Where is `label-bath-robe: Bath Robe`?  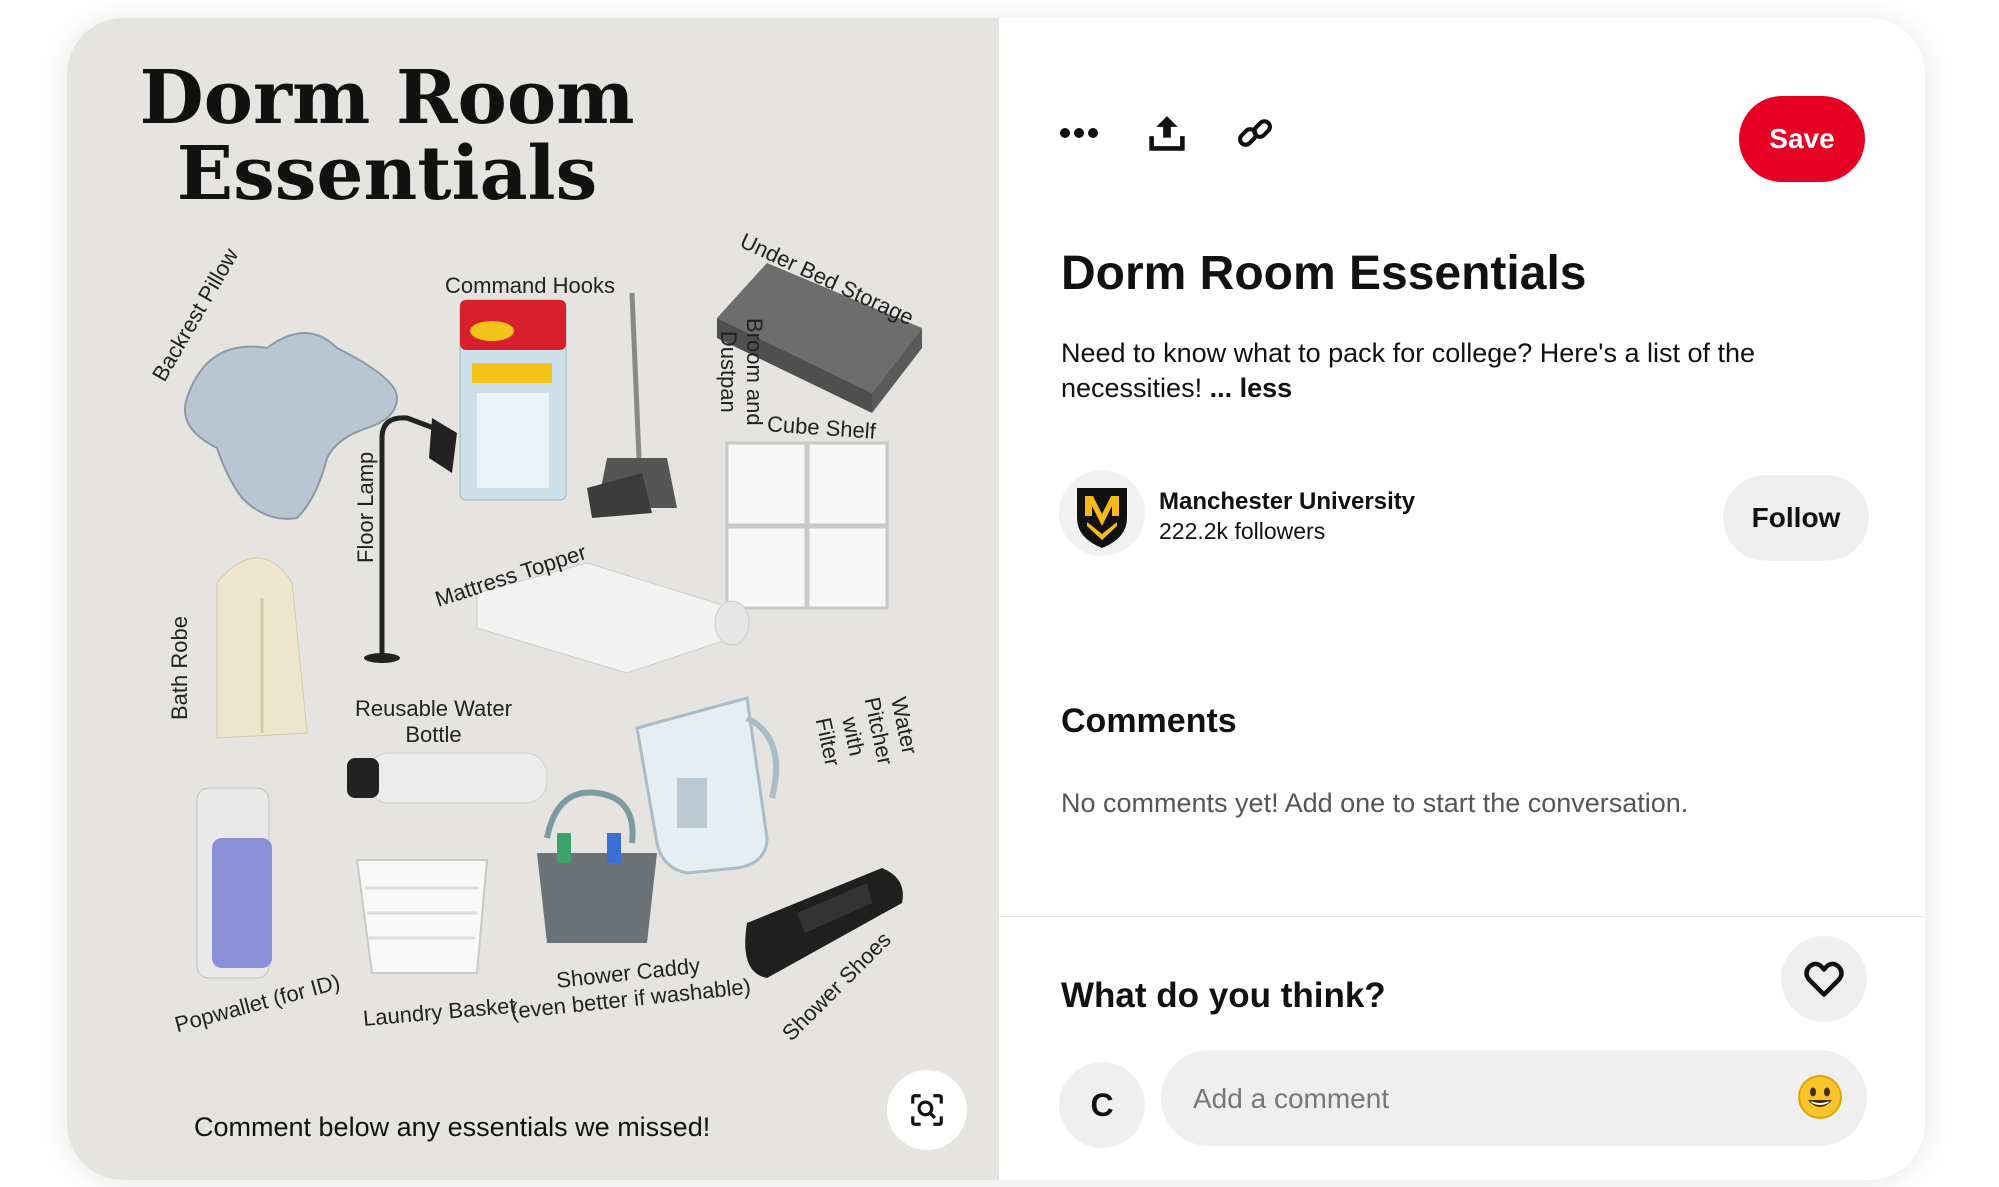 label-bath-robe: Bath Robe is located at coordinates (179, 668).